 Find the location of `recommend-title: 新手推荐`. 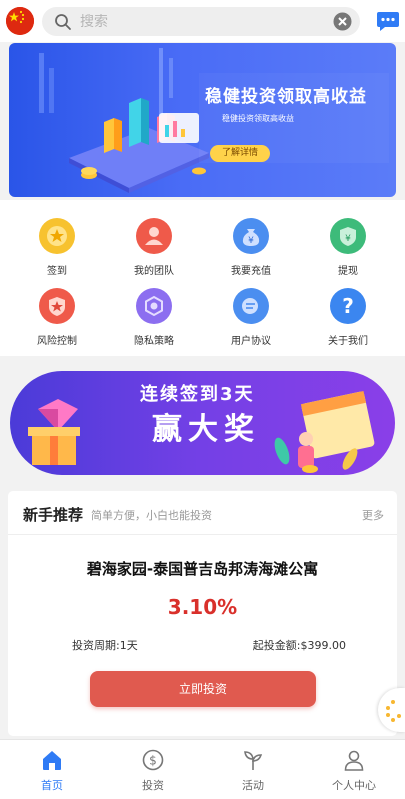

recommend-title: 新手推荐 is located at coordinates (53, 515).